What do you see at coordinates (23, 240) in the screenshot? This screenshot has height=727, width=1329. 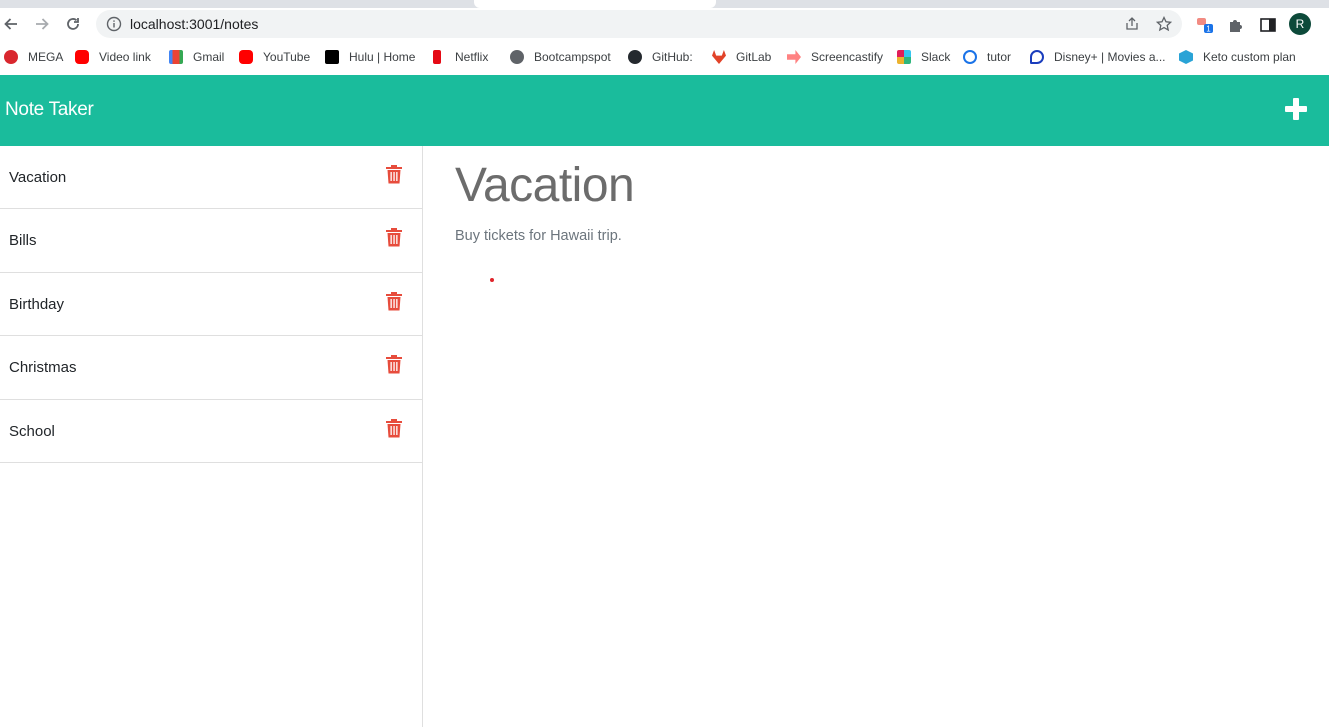 I see `note-title: Bills` at bounding box center [23, 240].